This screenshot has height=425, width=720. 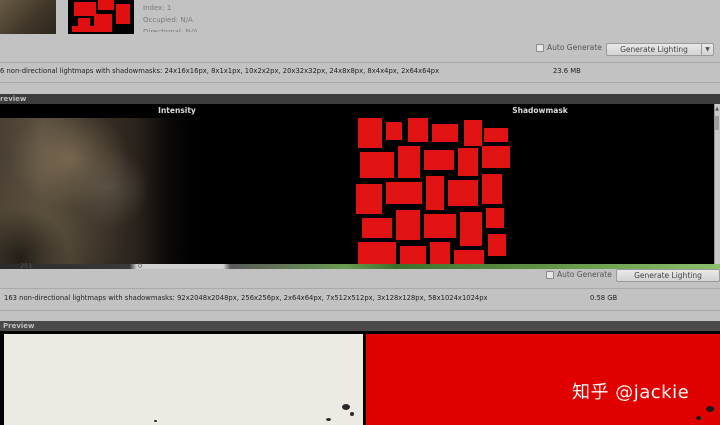 I want to click on generate-lighting-button: Generate Lighting, so click(x=668, y=275).